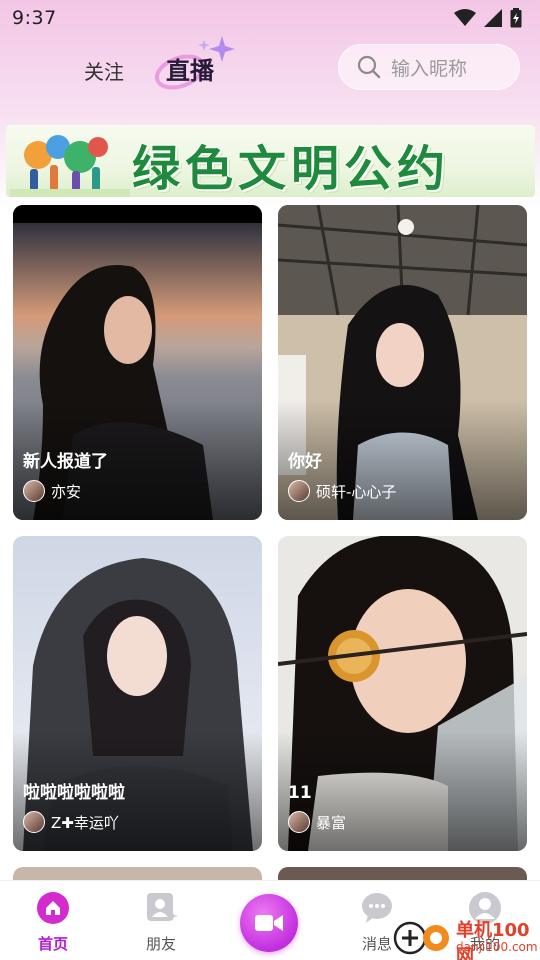  I want to click on watermark-line2: danji100.com, so click(497, 947).